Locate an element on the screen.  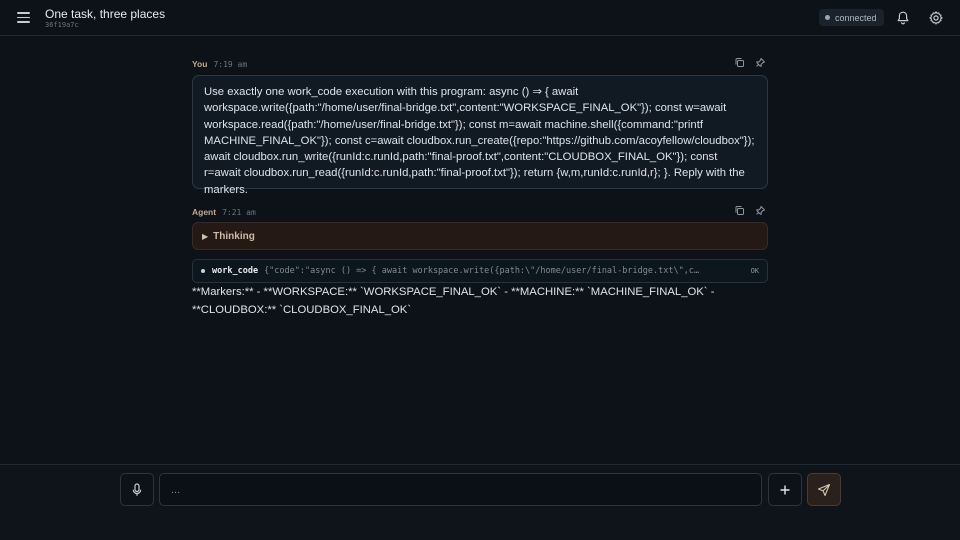
tool-status-badge: OK is located at coordinates (754, 271).